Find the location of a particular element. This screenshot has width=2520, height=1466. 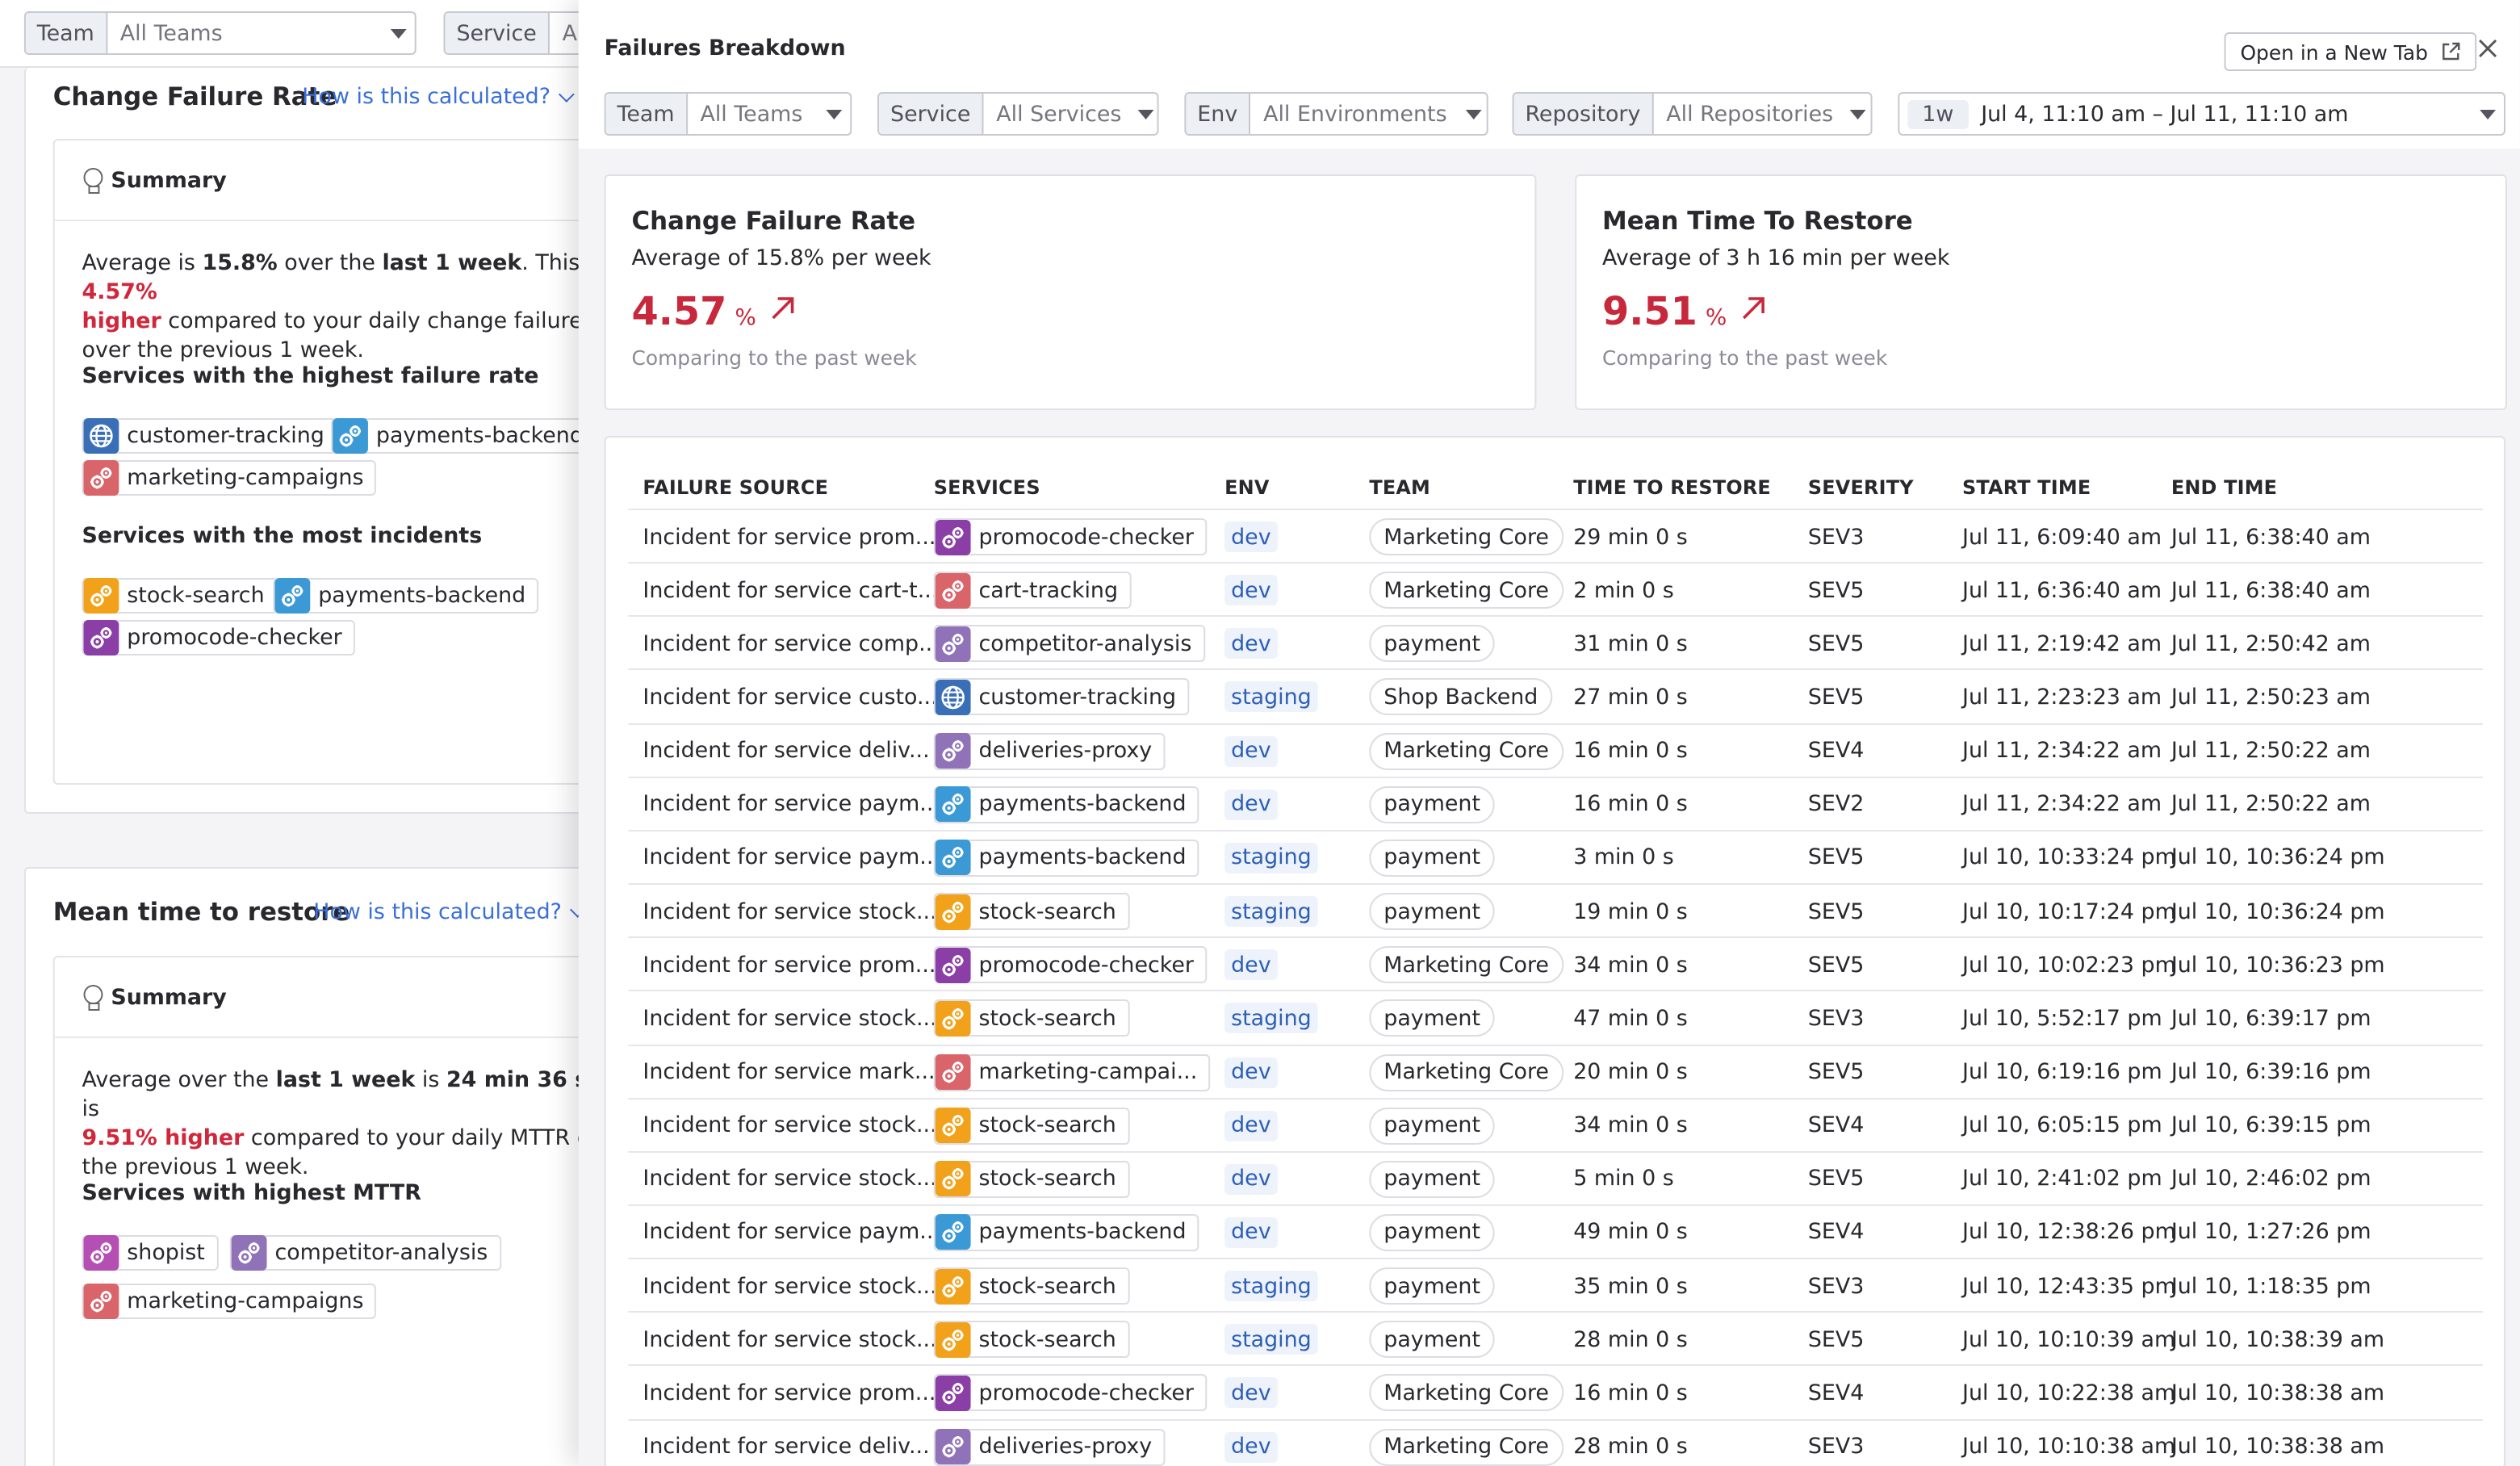

service-chip: cart-tracking is located at coordinates (1032, 590).